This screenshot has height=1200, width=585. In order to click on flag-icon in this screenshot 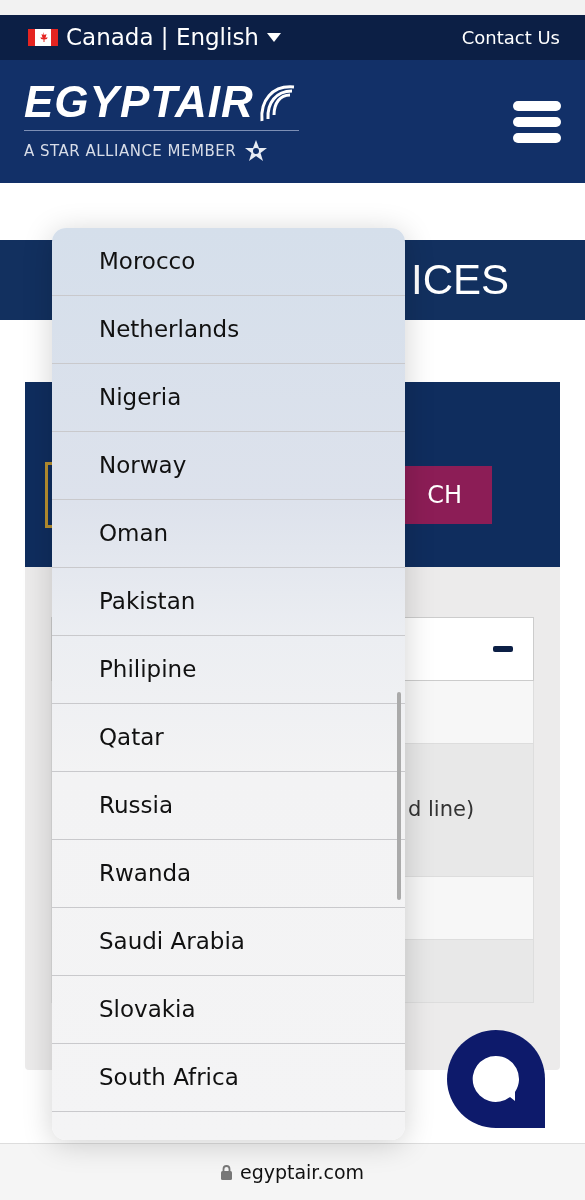, I will do `click(43, 37)`.